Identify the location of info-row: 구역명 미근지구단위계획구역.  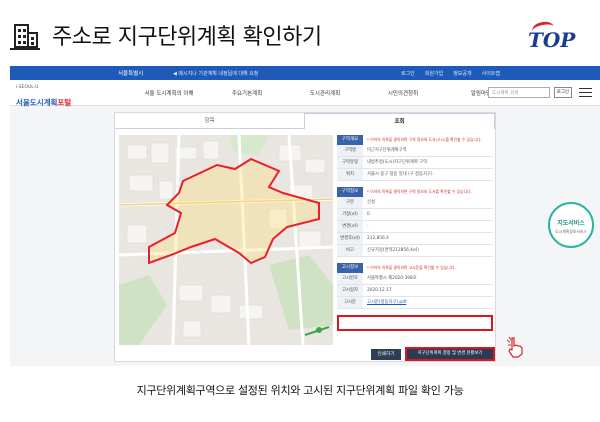
(415, 151).